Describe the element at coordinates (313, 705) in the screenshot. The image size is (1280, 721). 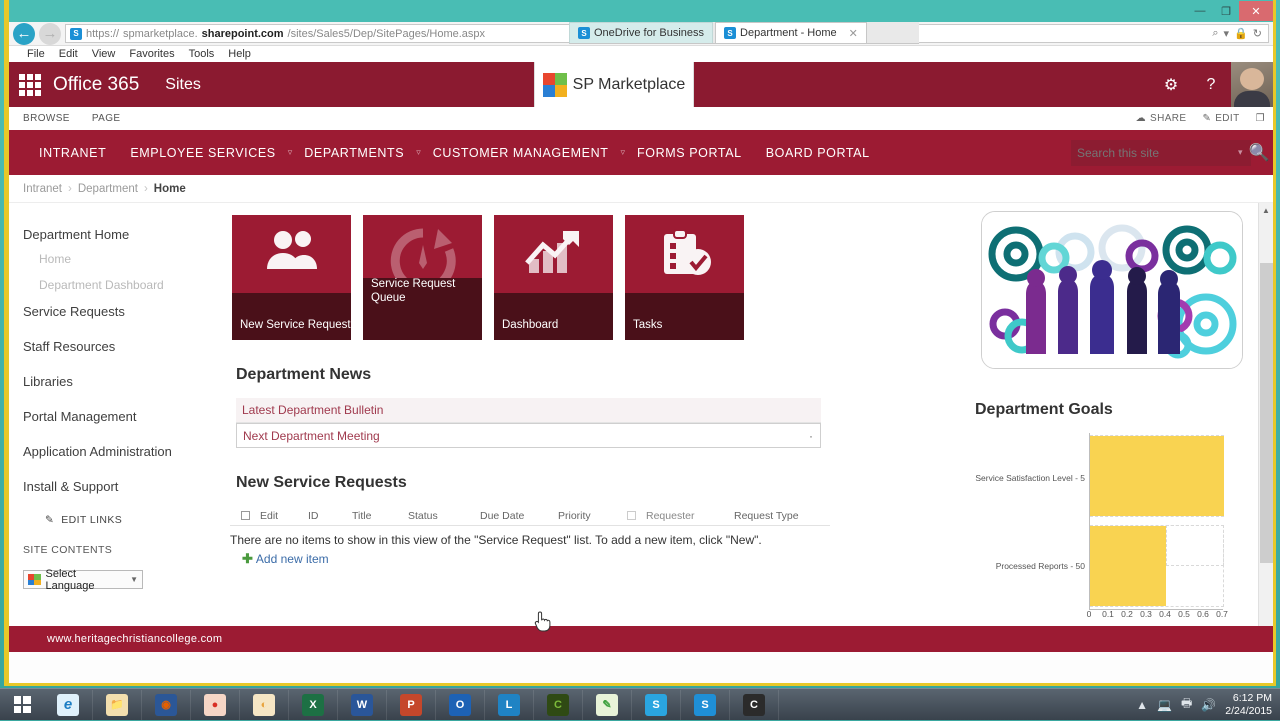
I see `taskbar-item-excel: X` at that location.